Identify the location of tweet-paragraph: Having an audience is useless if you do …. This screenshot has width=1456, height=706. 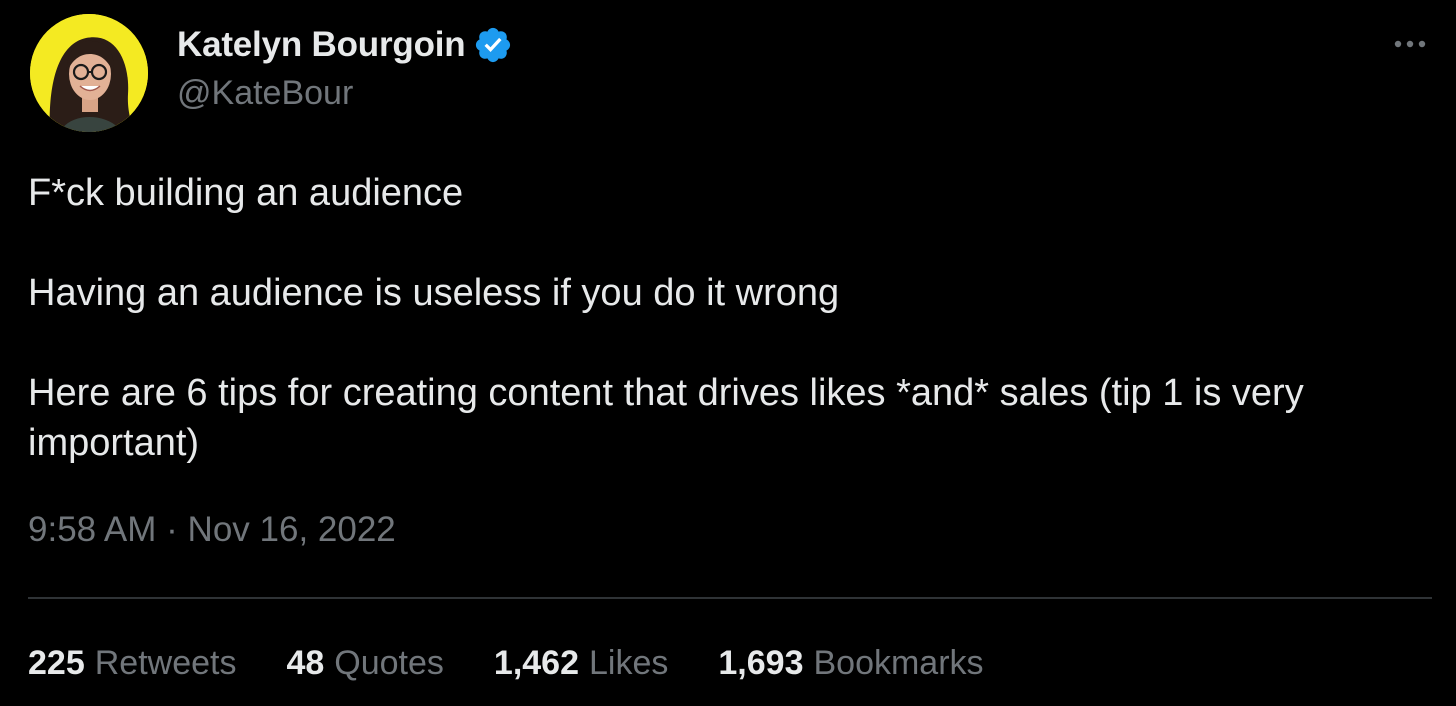
(434, 293).